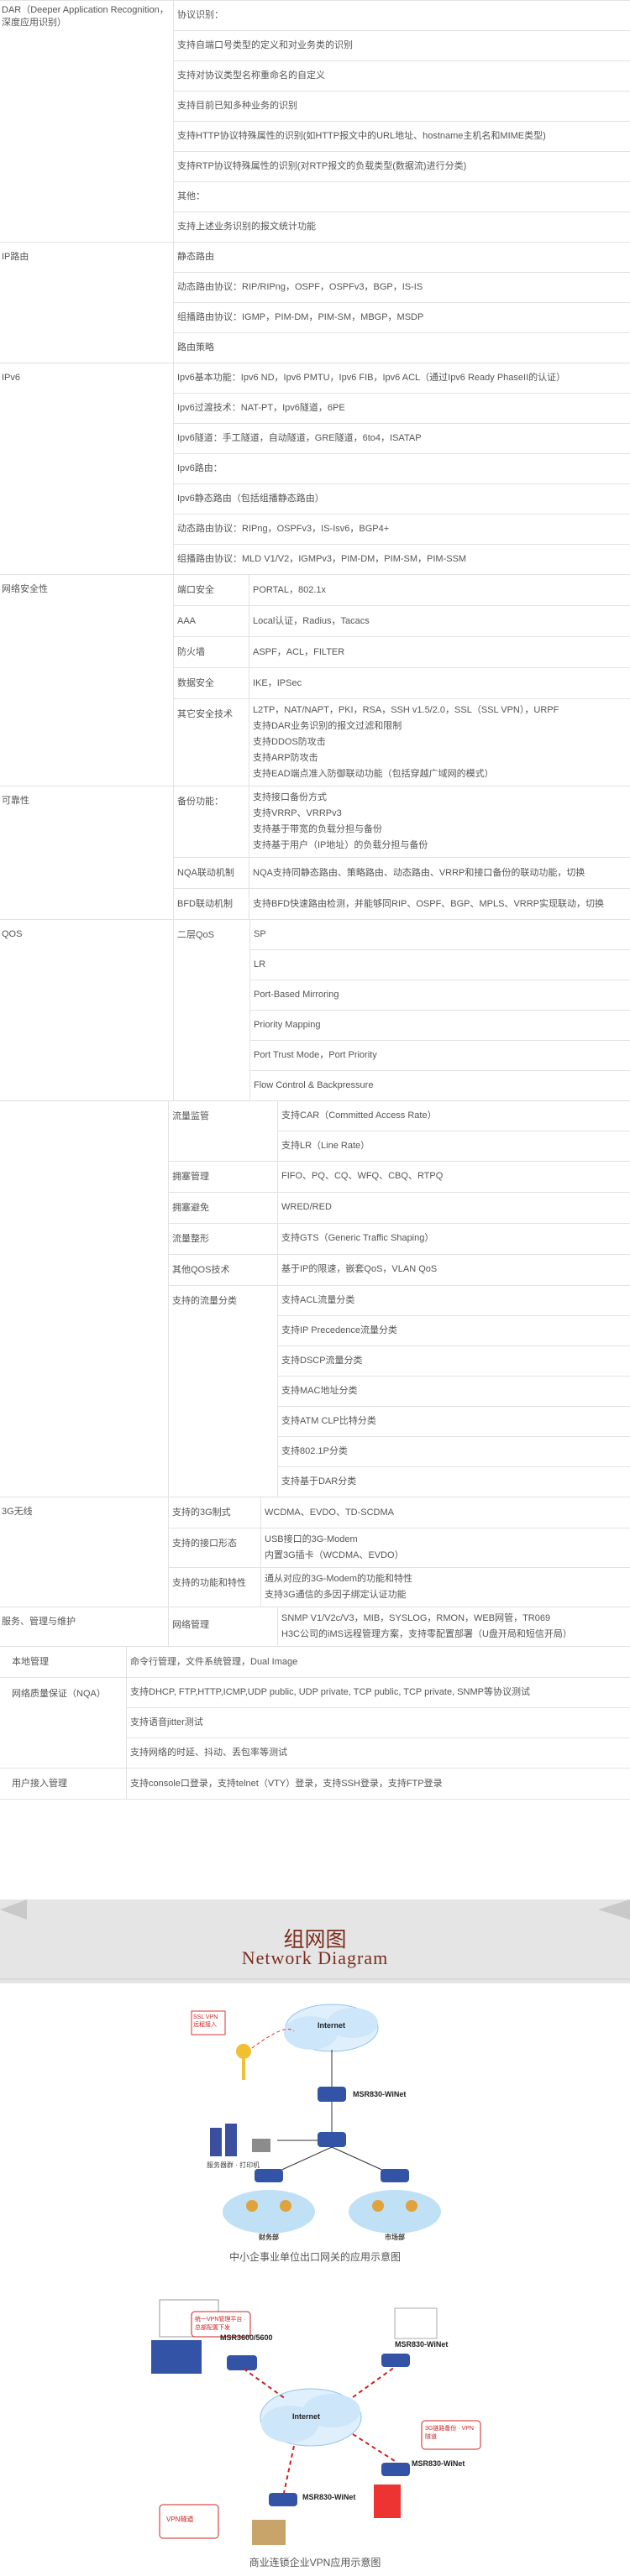 This screenshot has height=2576, width=630. What do you see at coordinates (402, 621) in the screenshot?
I see `sub-row: AAA Local认证，Radius，Tacacs` at bounding box center [402, 621].